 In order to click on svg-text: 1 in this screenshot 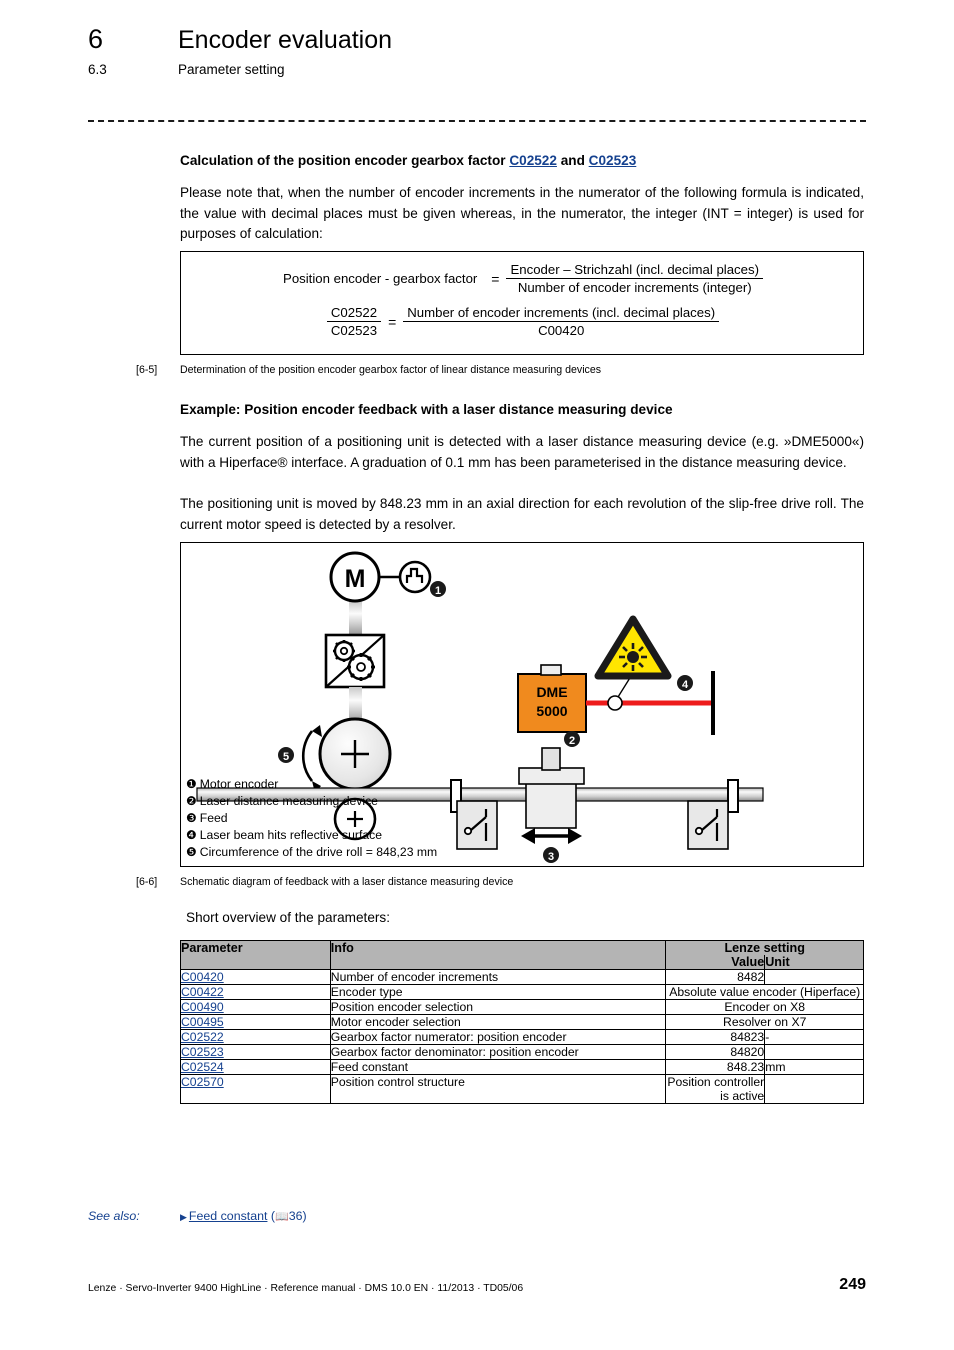, I will do `click(438, 591)`.